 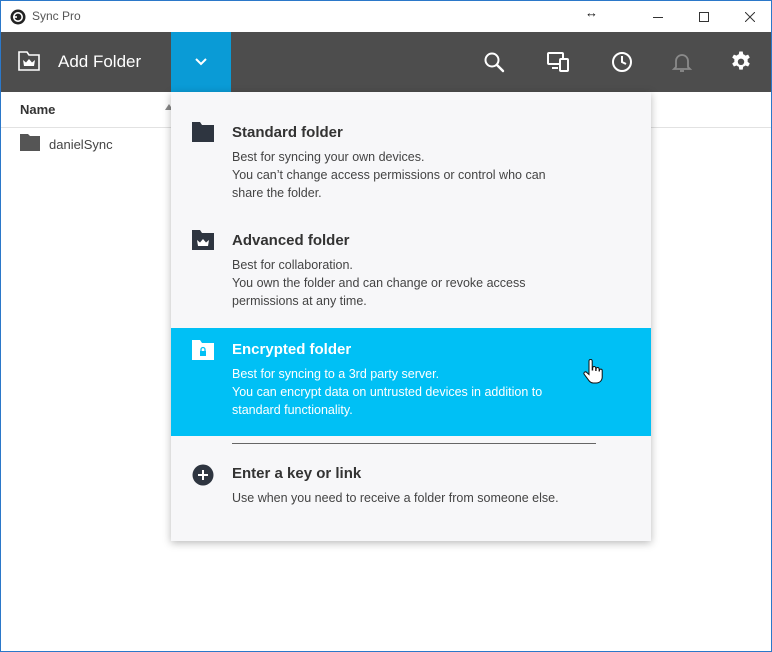 I want to click on add-folder-dropdown-toggle, so click(x=201, y=62).